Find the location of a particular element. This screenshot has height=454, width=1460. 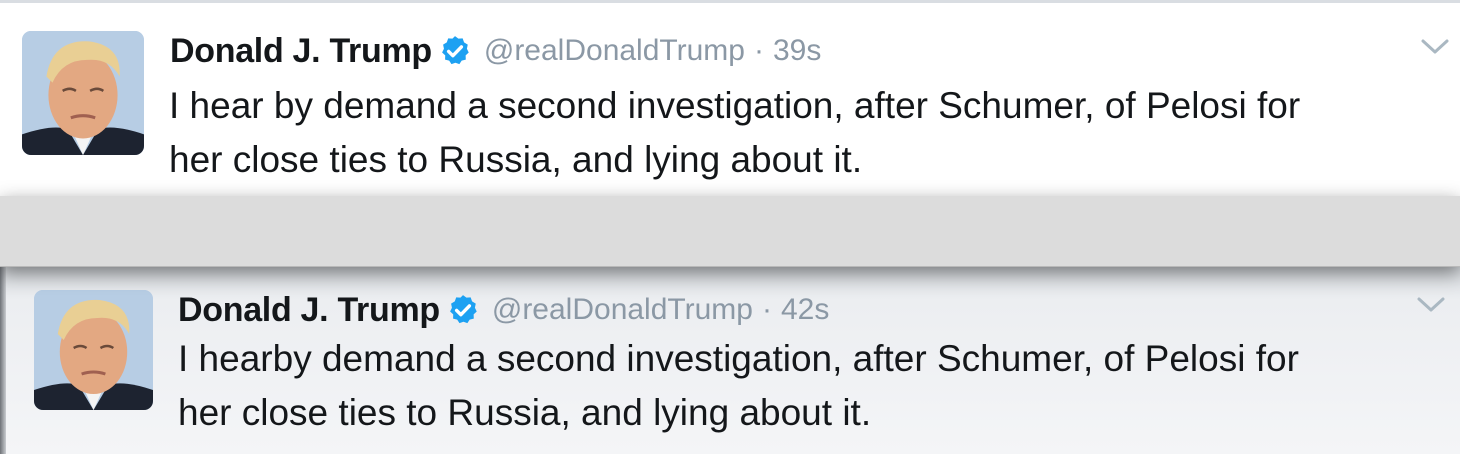

window-edge is located at coordinates (3, 360).